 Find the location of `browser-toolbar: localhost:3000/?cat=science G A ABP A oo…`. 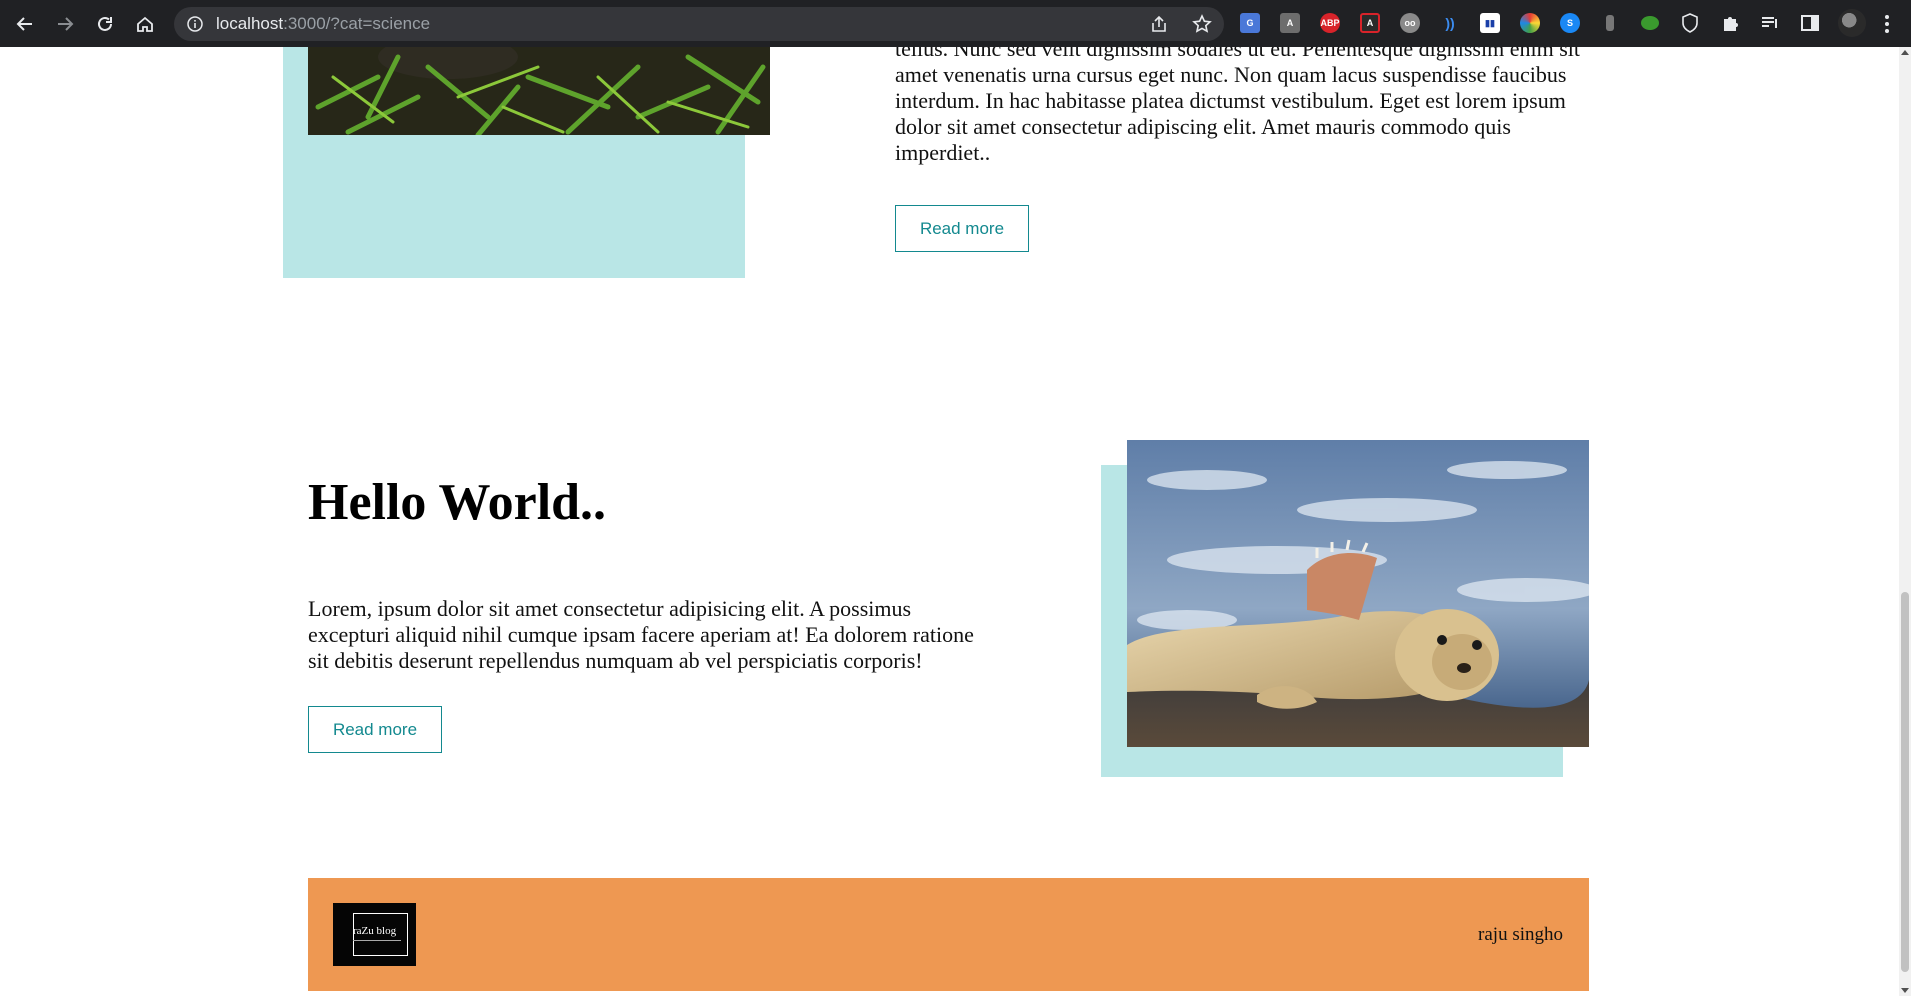

browser-toolbar: localhost:3000/?cat=science G A ABP A oo… is located at coordinates (955, 23).